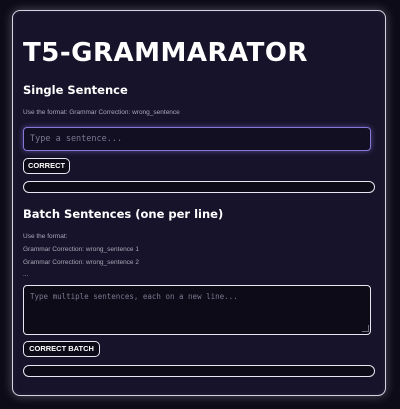 The height and width of the screenshot is (409, 400). I want to click on page-title: T5-GRAMMARATOR, so click(165, 53).